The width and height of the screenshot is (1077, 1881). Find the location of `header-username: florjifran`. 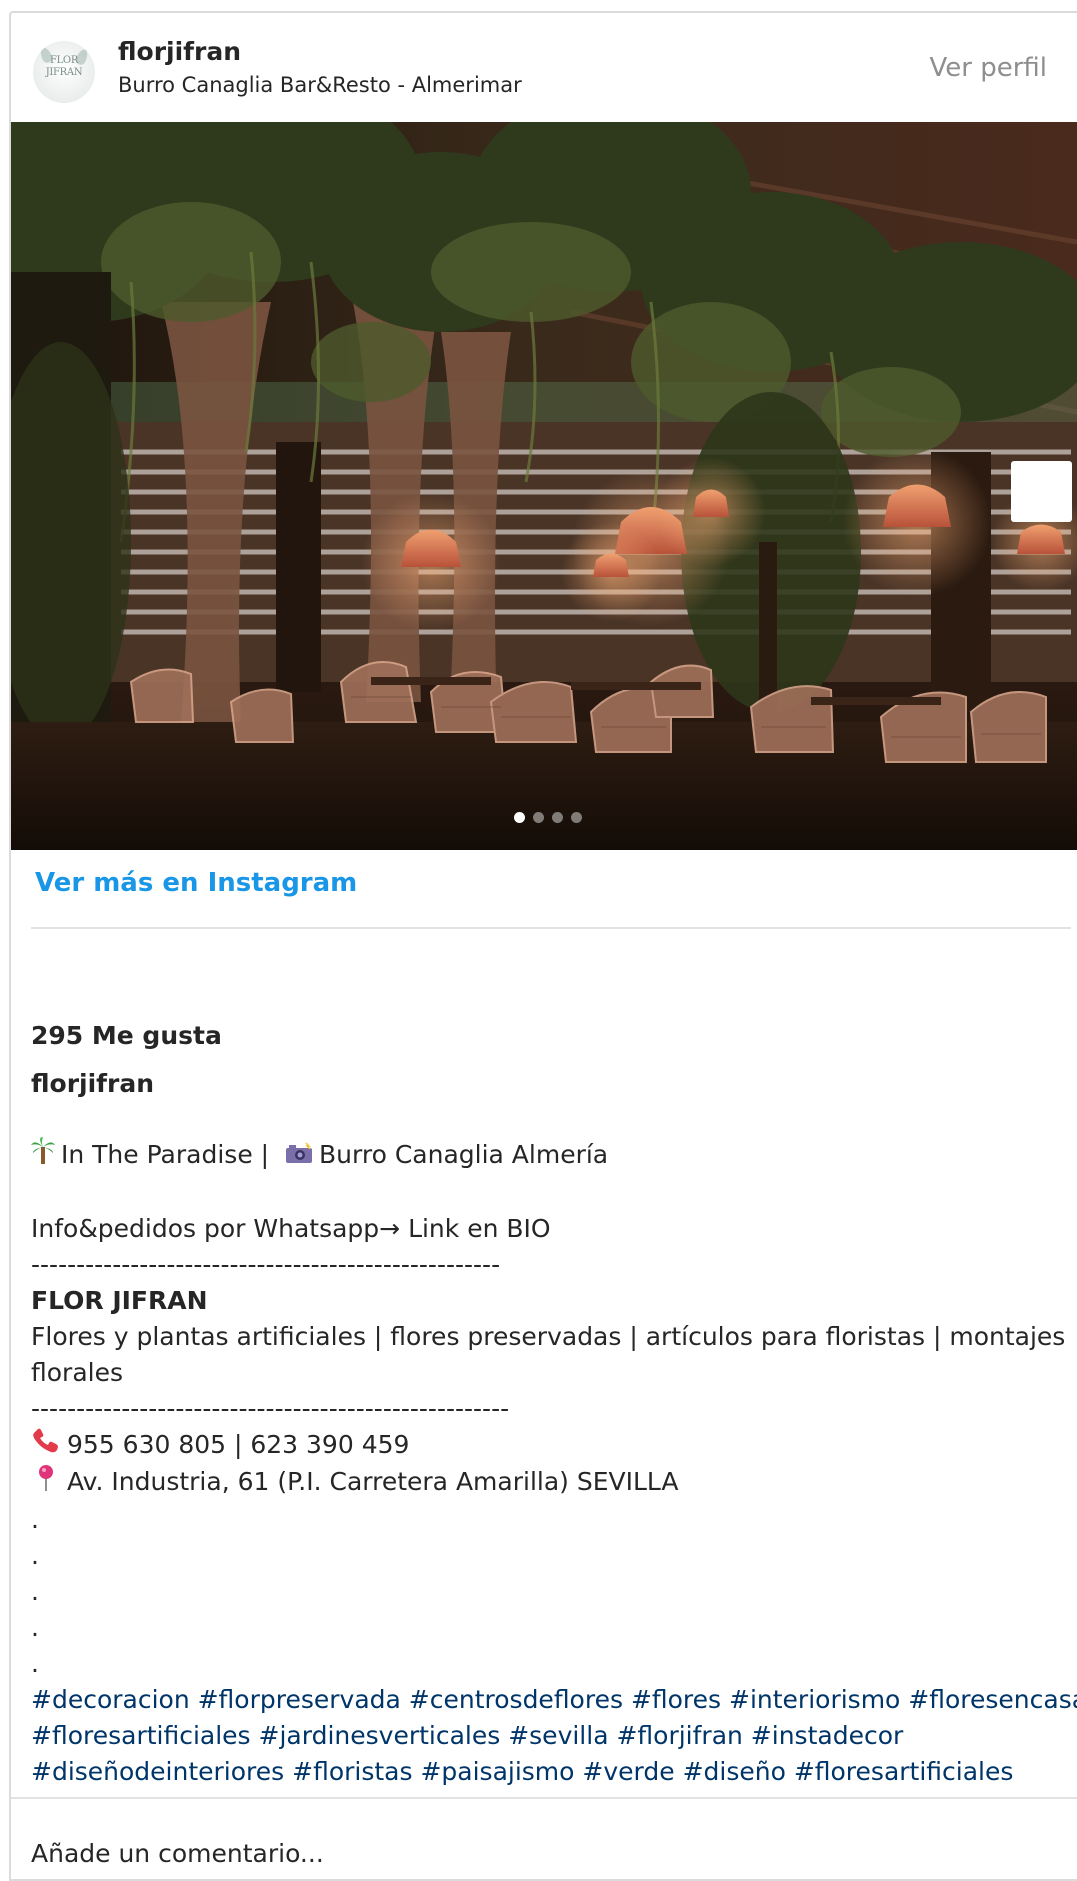

header-username: florjifran is located at coordinates (179, 51).